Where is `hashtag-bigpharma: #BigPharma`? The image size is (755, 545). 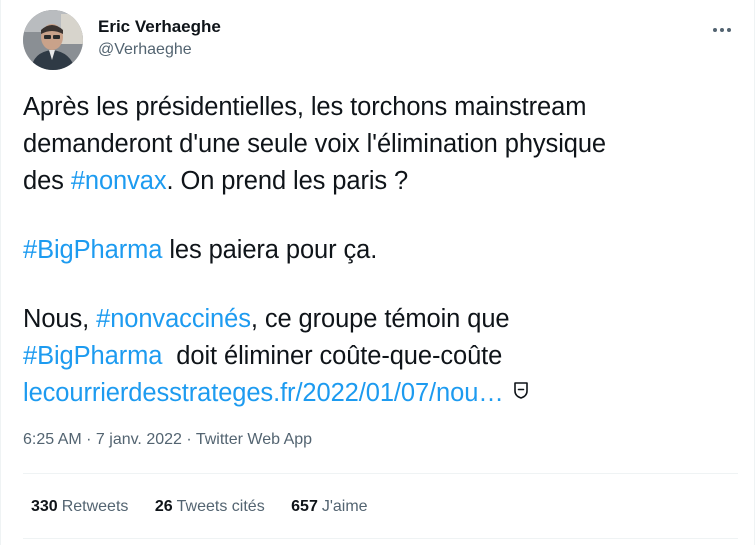
hashtag-bigpharma: #BigPharma is located at coordinates (92, 250).